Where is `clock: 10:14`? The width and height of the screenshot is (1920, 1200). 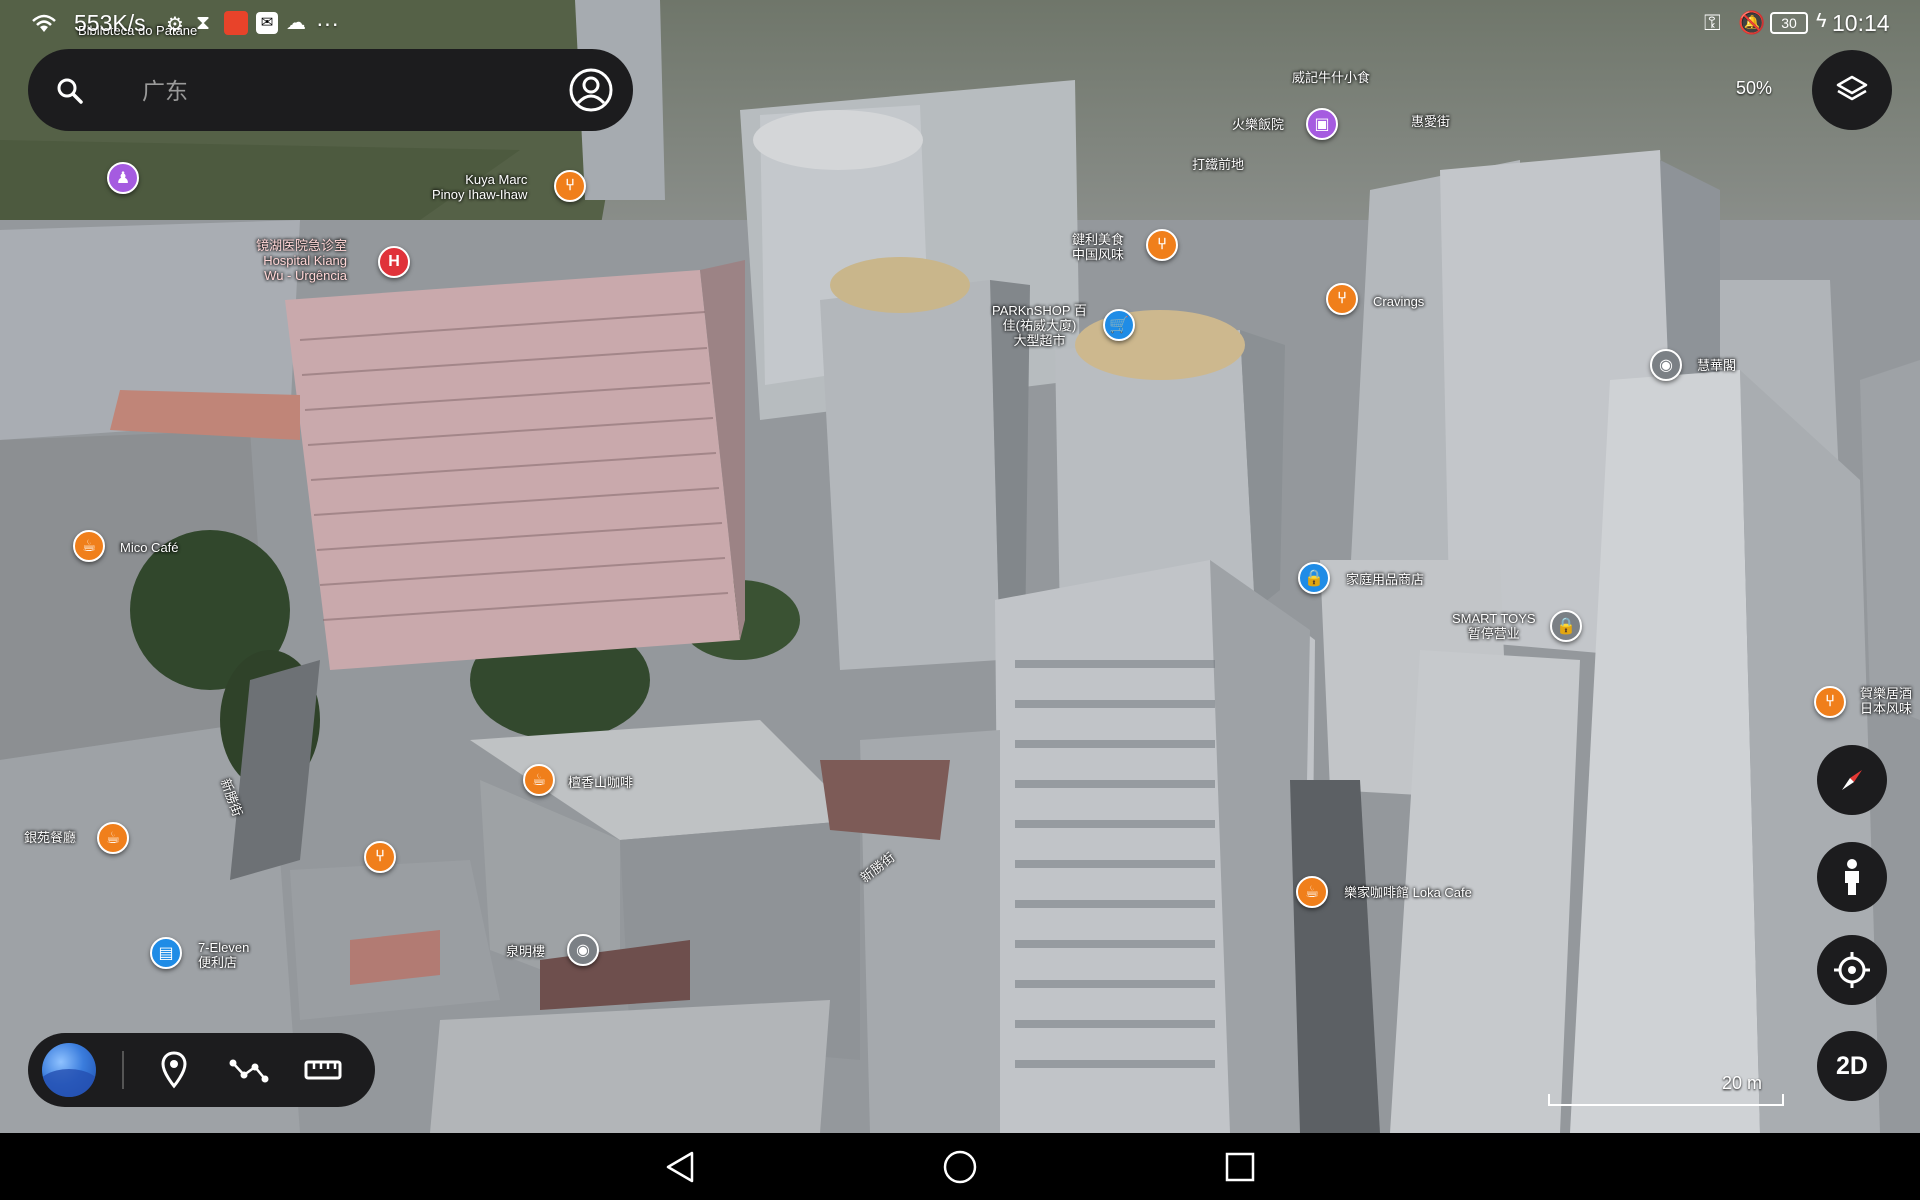 clock: 10:14 is located at coordinates (1861, 23).